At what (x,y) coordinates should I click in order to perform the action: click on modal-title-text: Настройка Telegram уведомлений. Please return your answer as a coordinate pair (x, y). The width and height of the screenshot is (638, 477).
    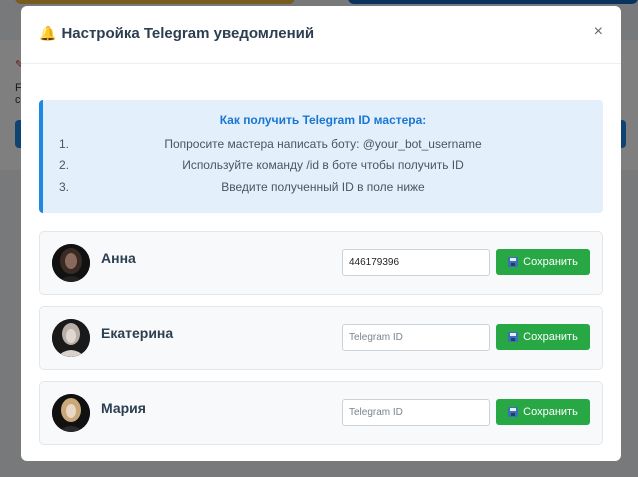
    Looking at the image, I should click on (188, 33).